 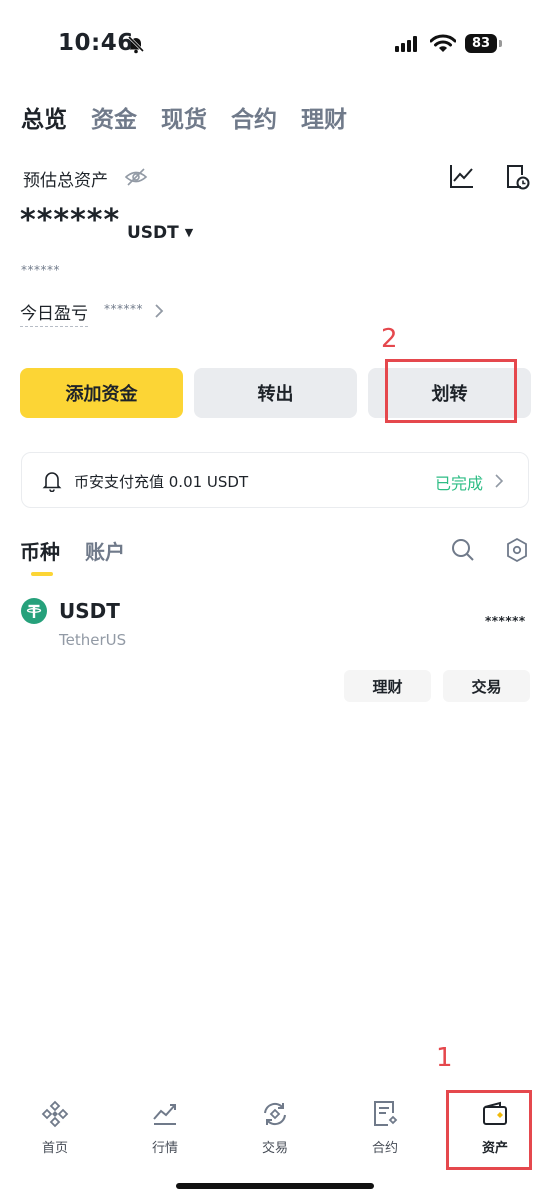 What do you see at coordinates (384, 1148) in the screenshot?
I see `nav-futures-label: 合约` at bounding box center [384, 1148].